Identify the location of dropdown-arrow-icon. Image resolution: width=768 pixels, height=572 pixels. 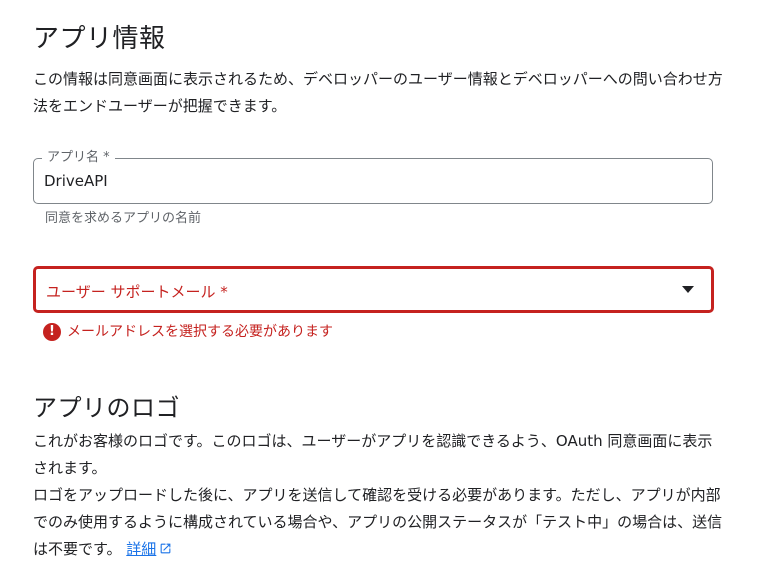
(688, 289).